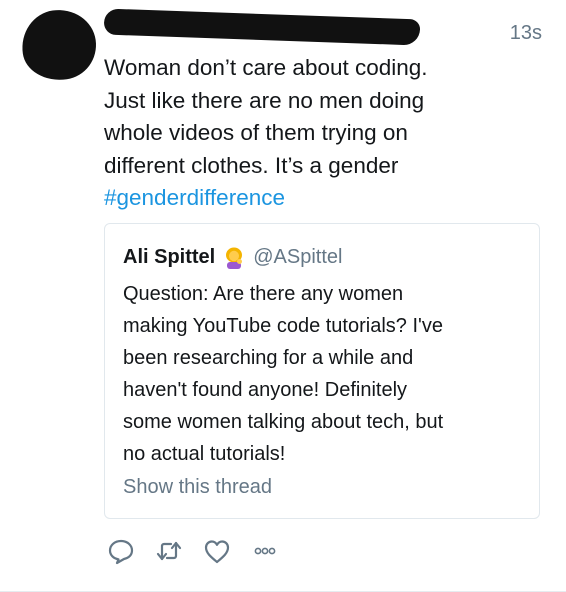 The image size is (566, 592). What do you see at coordinates (204, 454) in the screenshot?
I see `quoted-text-line: no actual tutorials!` at bounding box center [204, 454].